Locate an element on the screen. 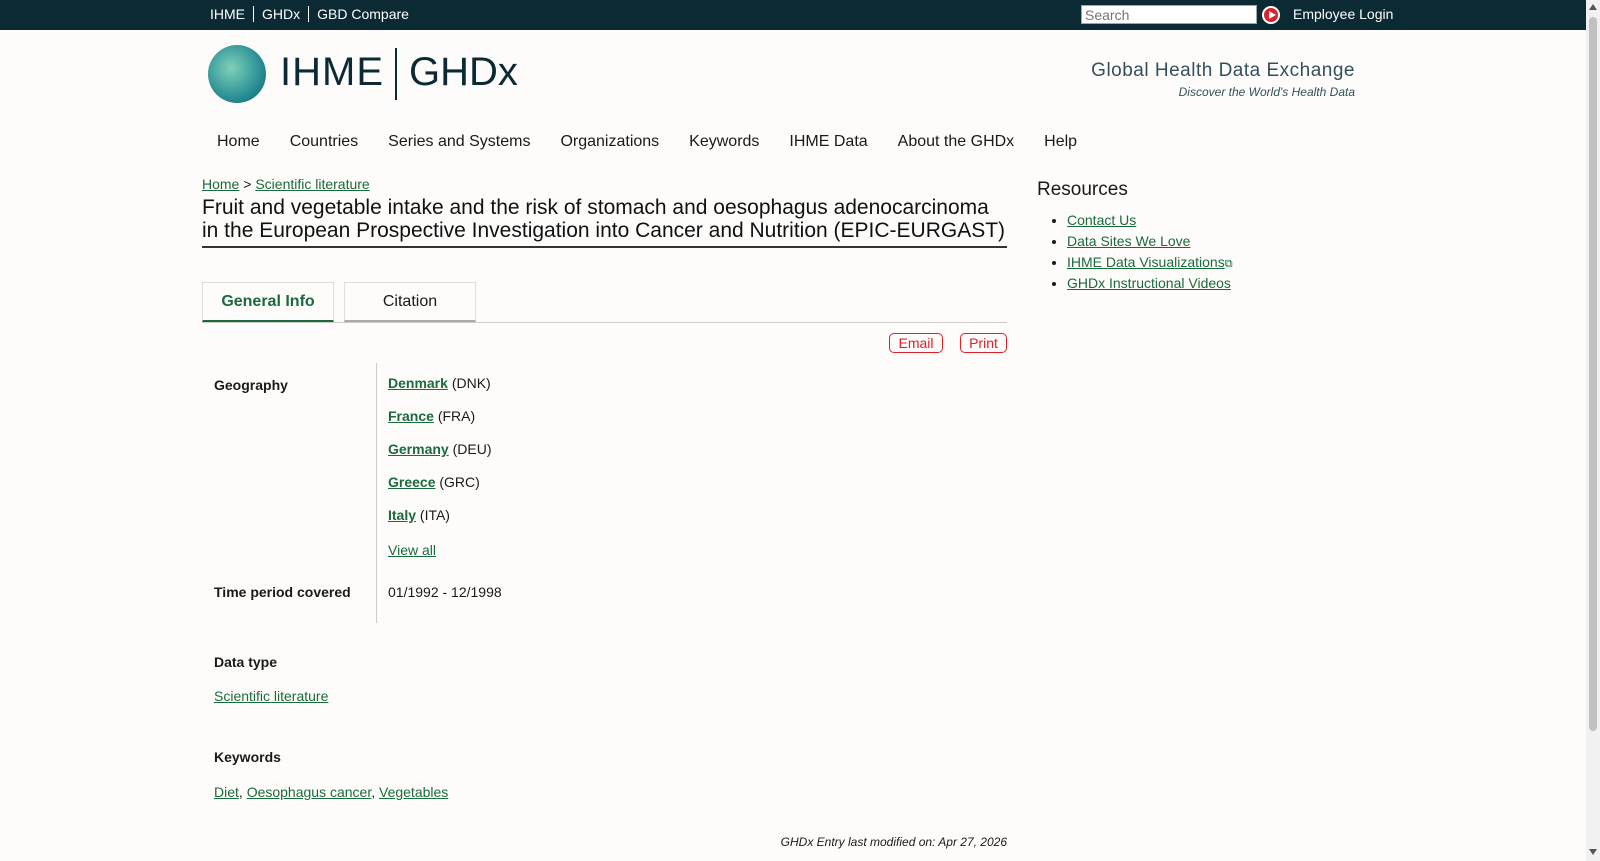 This screenshot has height=861, width=1600. geo-link-italy: Italy is located at coordinates (402, 515).